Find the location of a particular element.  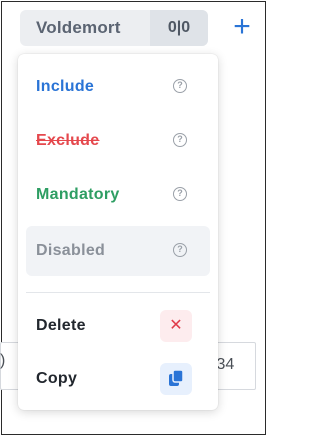

copy-button is located at coordinates (176, 379).